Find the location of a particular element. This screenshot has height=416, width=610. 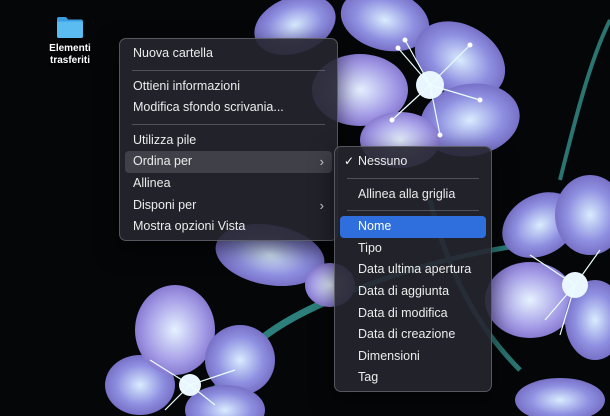

submenu-item-label: Tag is located at coordinates (368, 377).